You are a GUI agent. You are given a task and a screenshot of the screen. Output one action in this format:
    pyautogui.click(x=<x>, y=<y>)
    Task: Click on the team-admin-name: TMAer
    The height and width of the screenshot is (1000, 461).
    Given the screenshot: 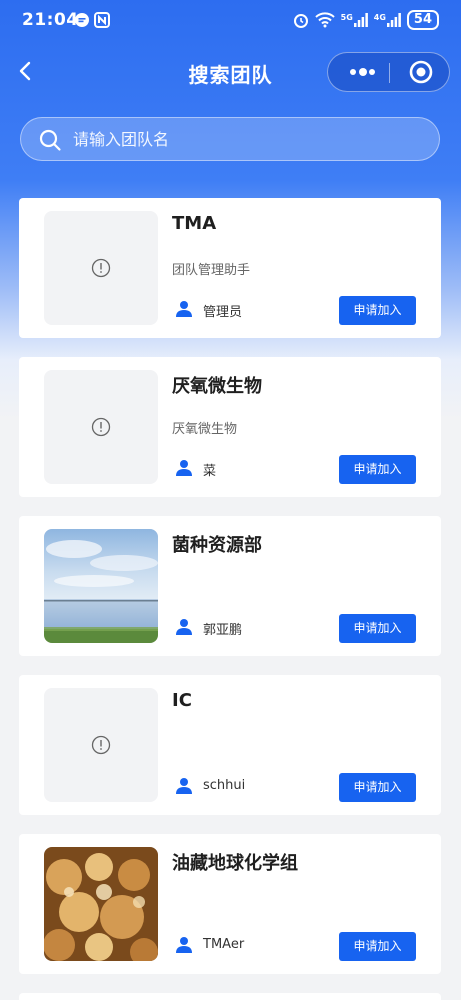 What is the action you would take?
    pyautogui.click(x=224, y=944)
    